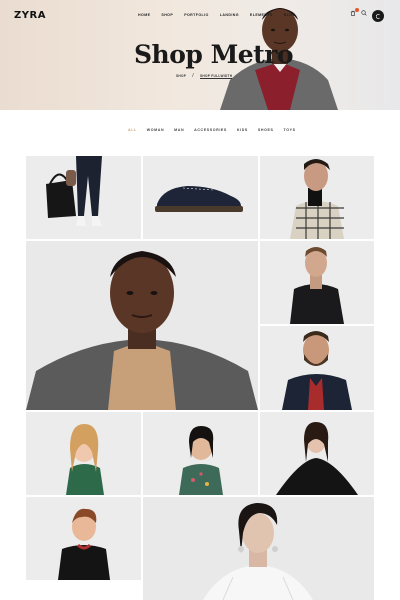 The image size is (400, 600). Describe the element at coordinates (354, 12) in the screenshot. I see `cart-icon` at that location.